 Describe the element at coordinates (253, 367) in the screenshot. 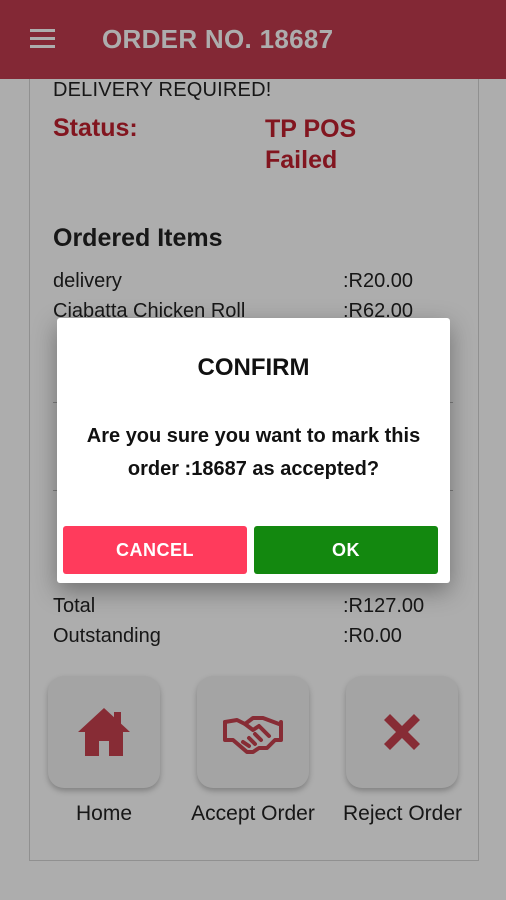

I see `dialog-title: CONFIRM` at that location.